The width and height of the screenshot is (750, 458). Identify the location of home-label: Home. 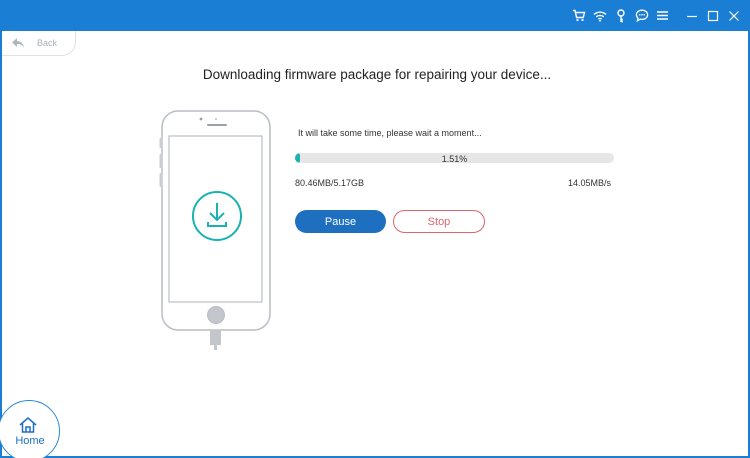
(30, 441).